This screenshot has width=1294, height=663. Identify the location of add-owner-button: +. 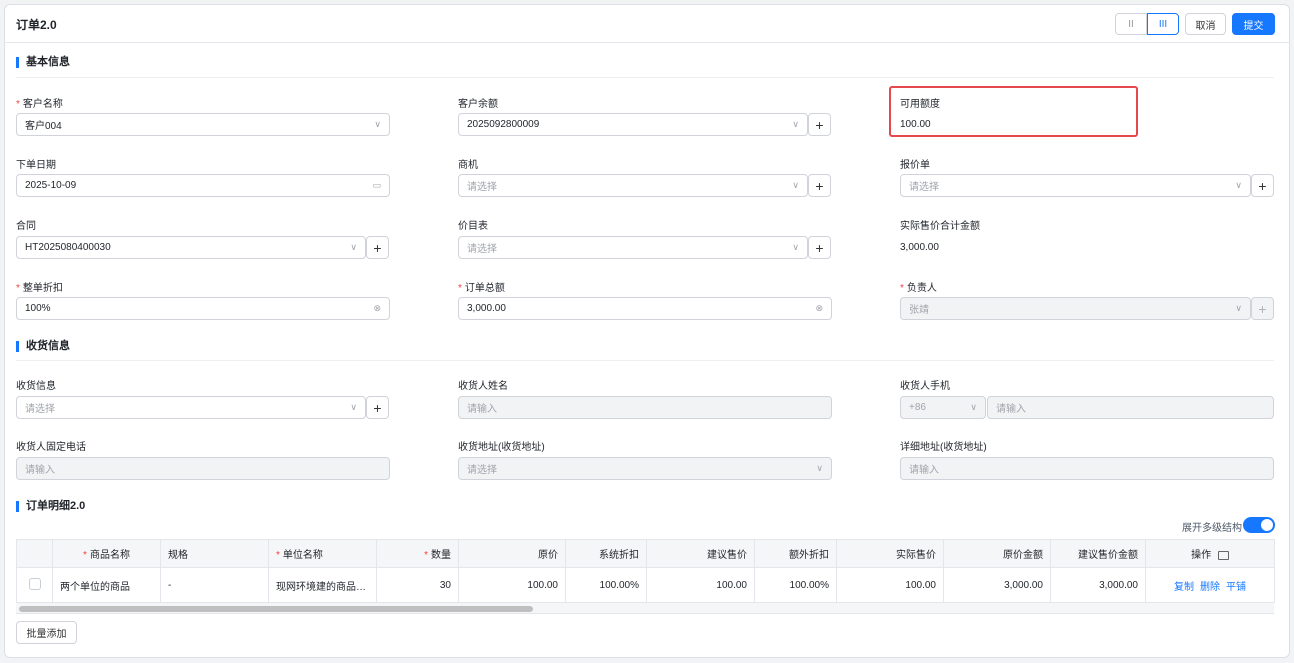
(1262, 308).